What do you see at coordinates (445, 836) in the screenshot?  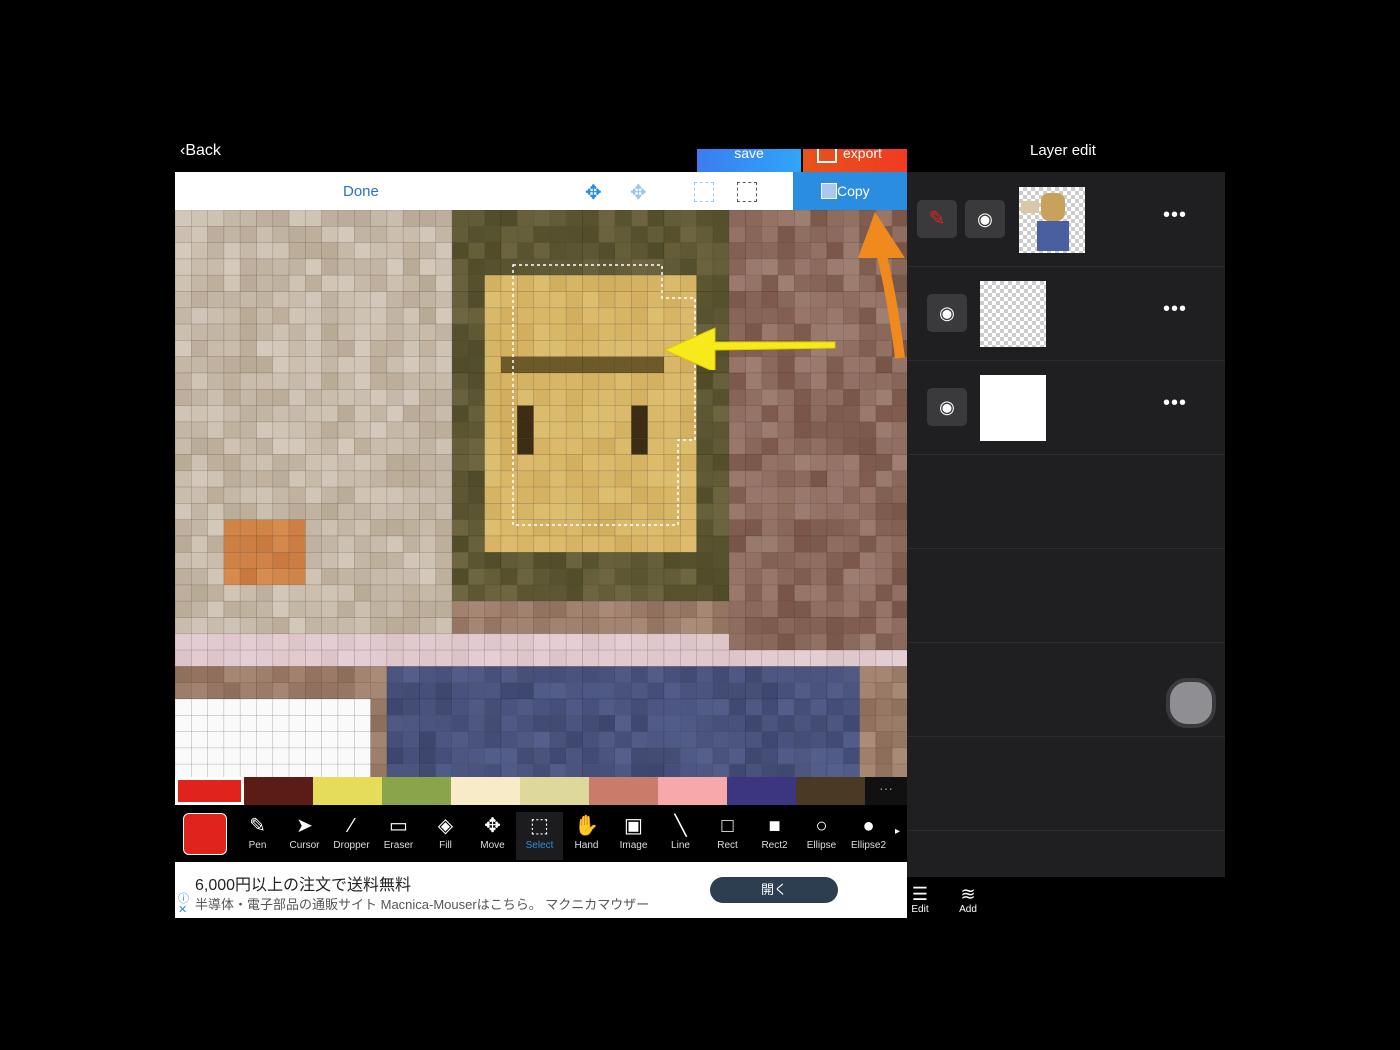 I see `tool-fill: ◈ Fill` at bounding box center [445, 836].